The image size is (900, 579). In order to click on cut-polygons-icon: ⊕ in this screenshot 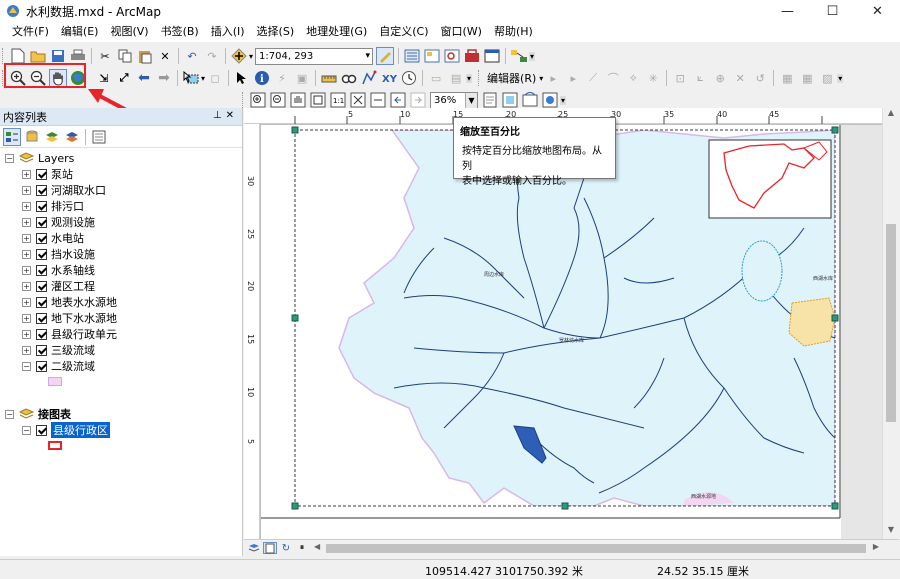, I will do `click(720, 78)`.